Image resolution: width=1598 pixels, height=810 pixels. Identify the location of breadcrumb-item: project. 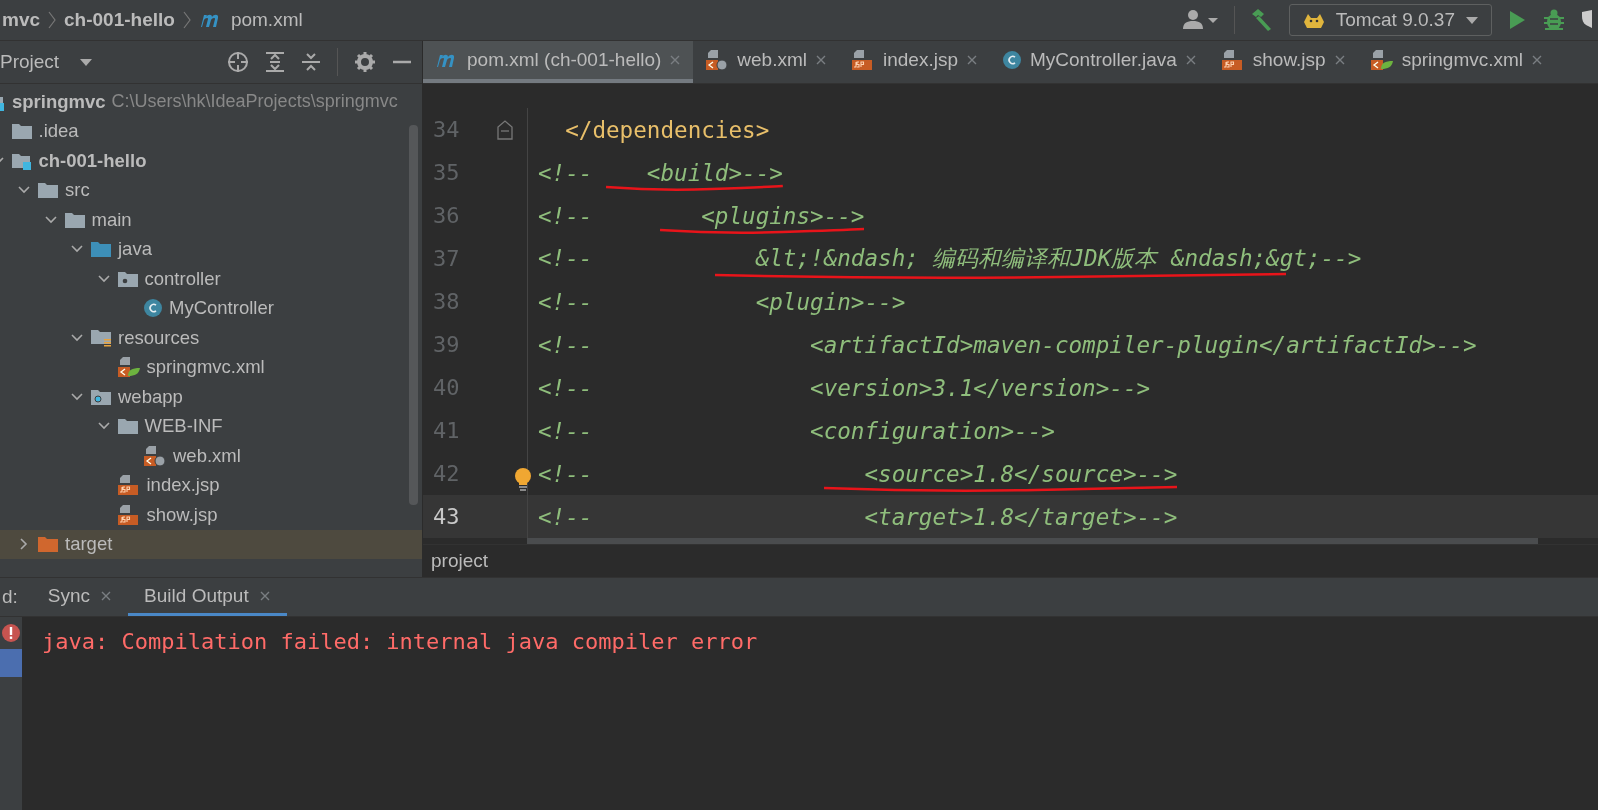
(460, 561).